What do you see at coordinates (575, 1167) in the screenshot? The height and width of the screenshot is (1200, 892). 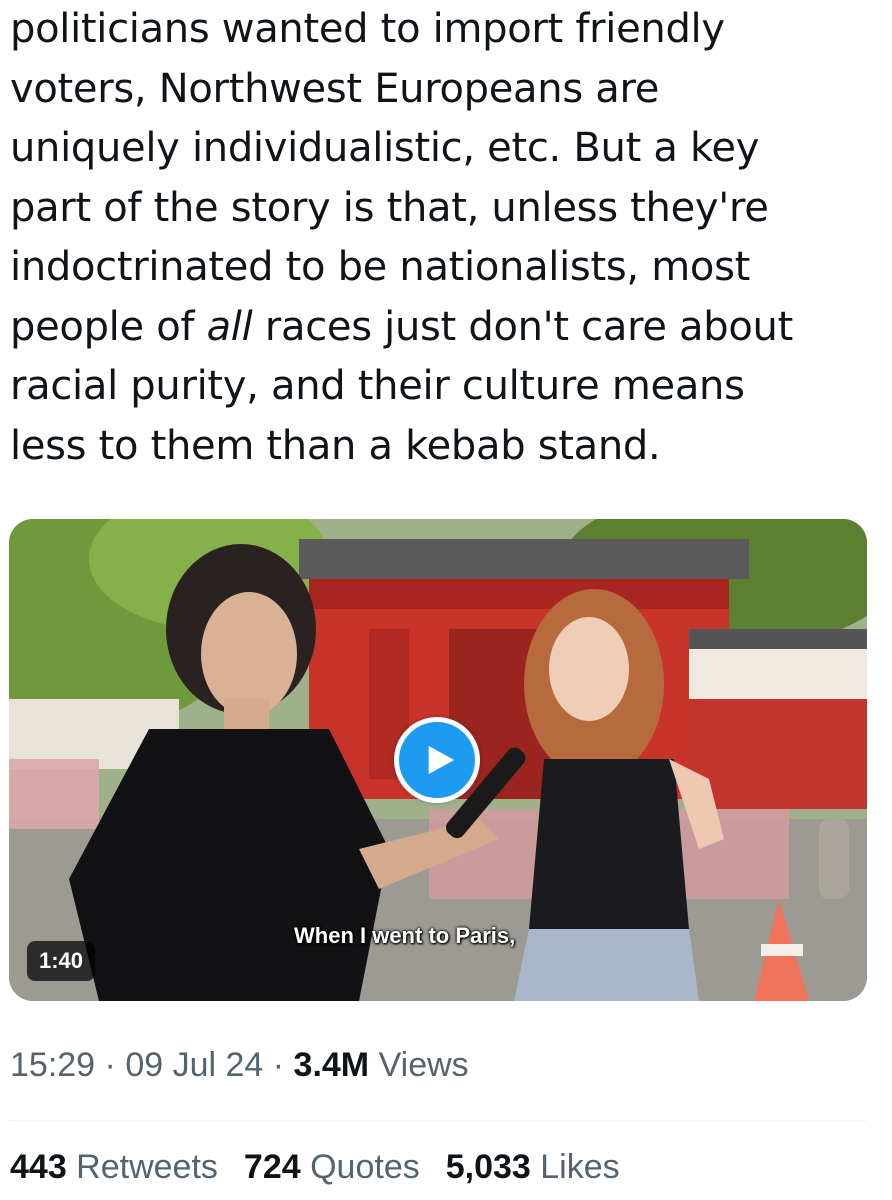 I see `likes-label: Likes` at bounding box center [575, 1167].